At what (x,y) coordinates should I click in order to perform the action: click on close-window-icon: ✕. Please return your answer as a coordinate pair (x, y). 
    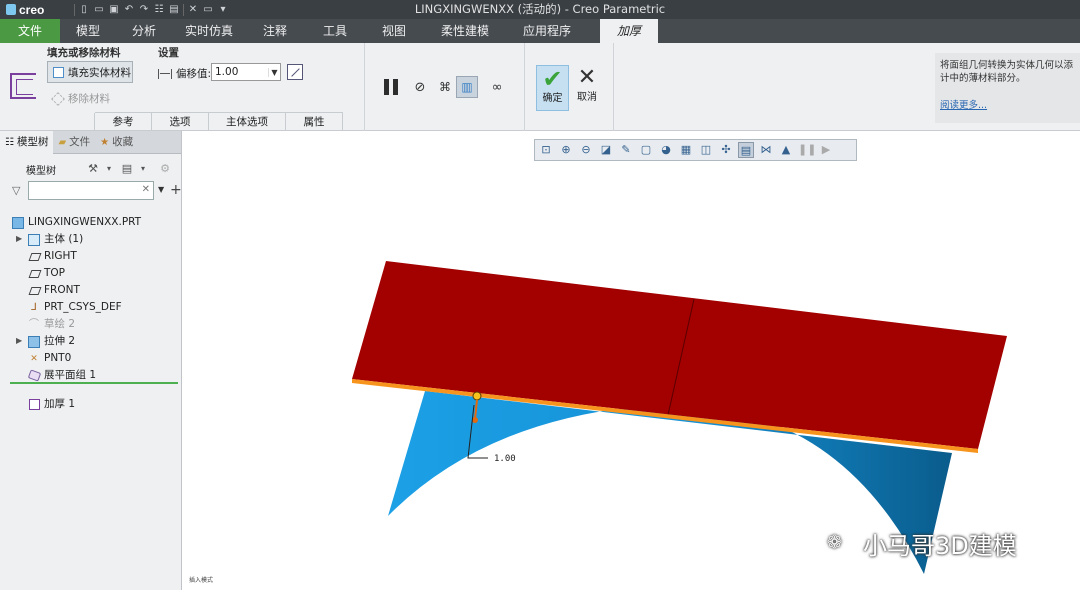
    Looking at the image, I should click on (193, 10).